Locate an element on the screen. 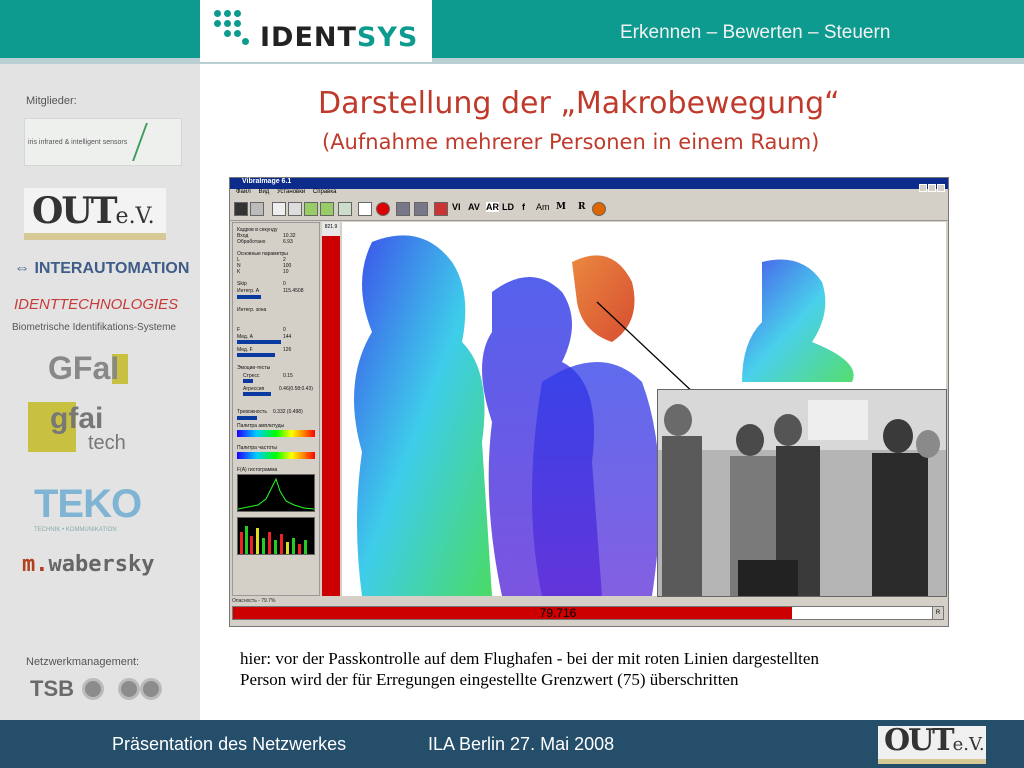 The image size is (1024, 768). panel-label: Эмоции-тесты is located at coordinates (254, 368).